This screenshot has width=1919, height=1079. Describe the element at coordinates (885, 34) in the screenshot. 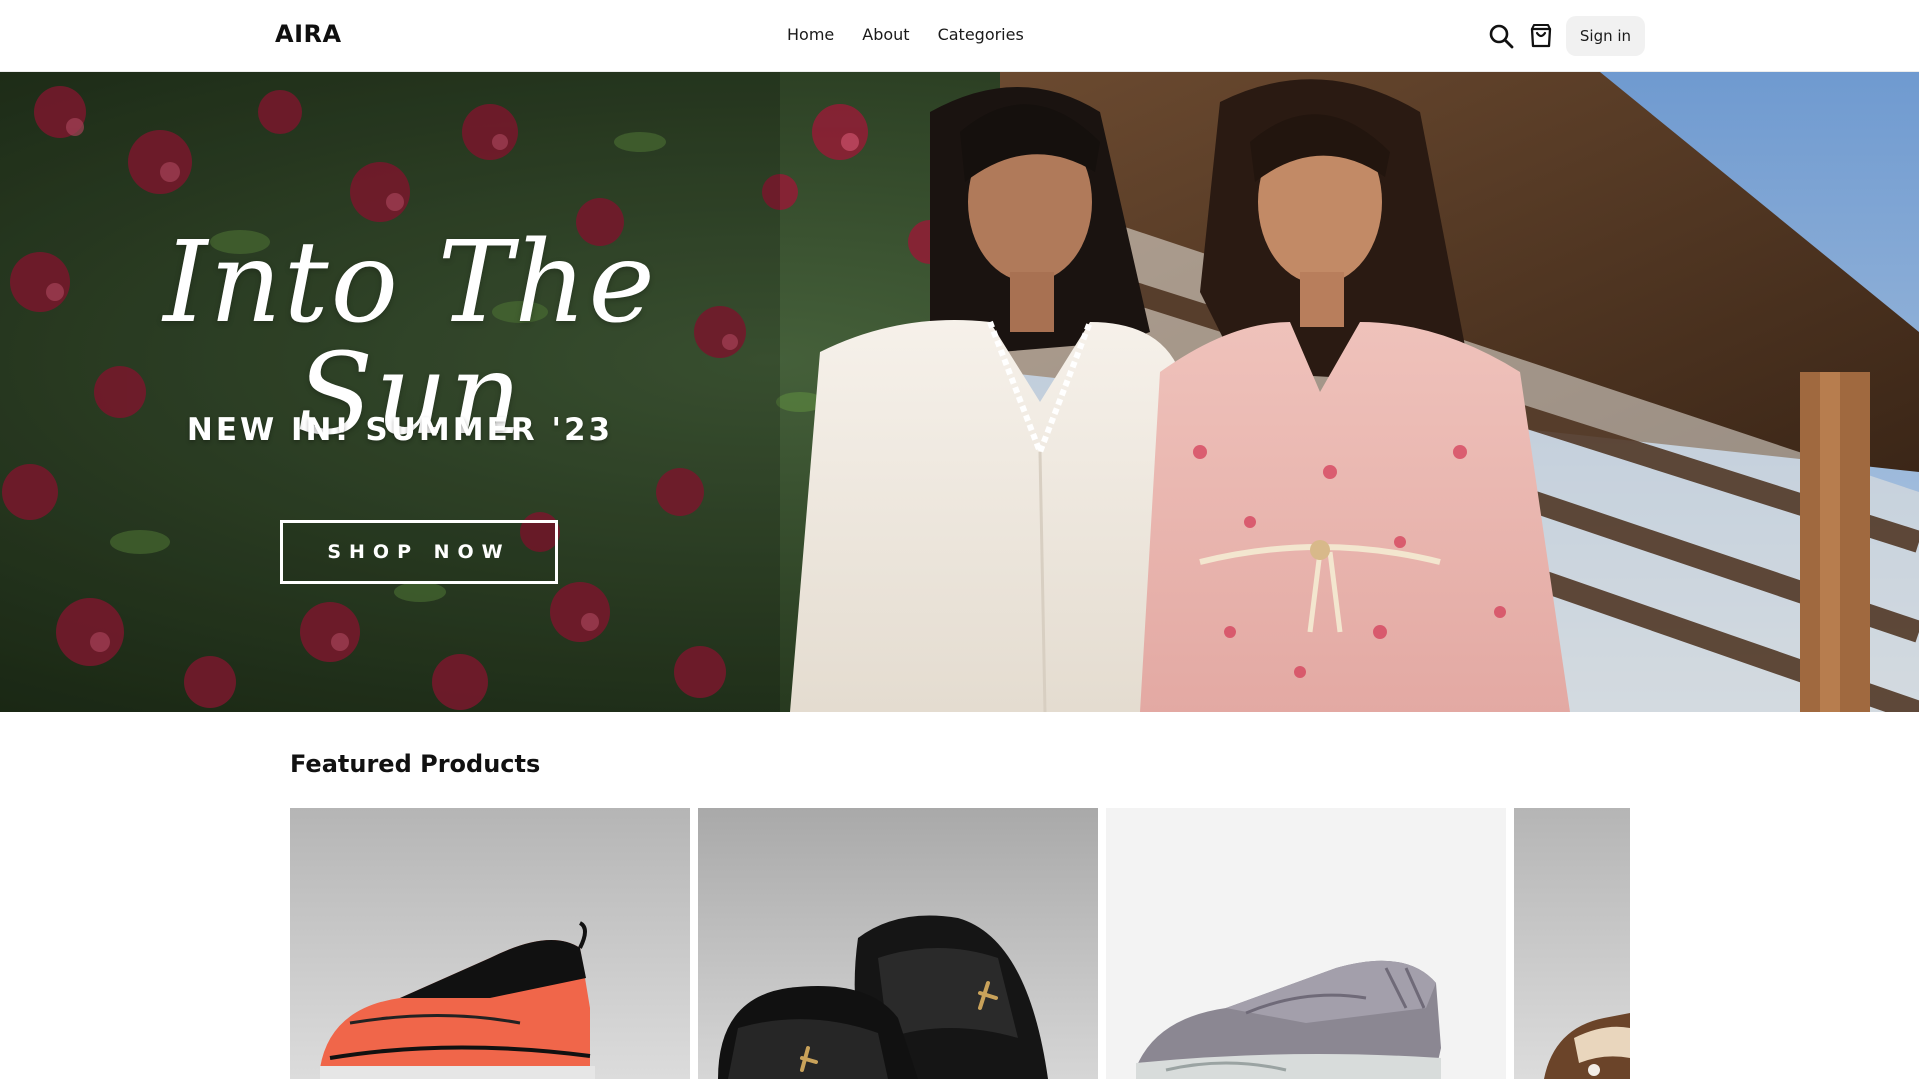

I see `nav-about: About` at that location.